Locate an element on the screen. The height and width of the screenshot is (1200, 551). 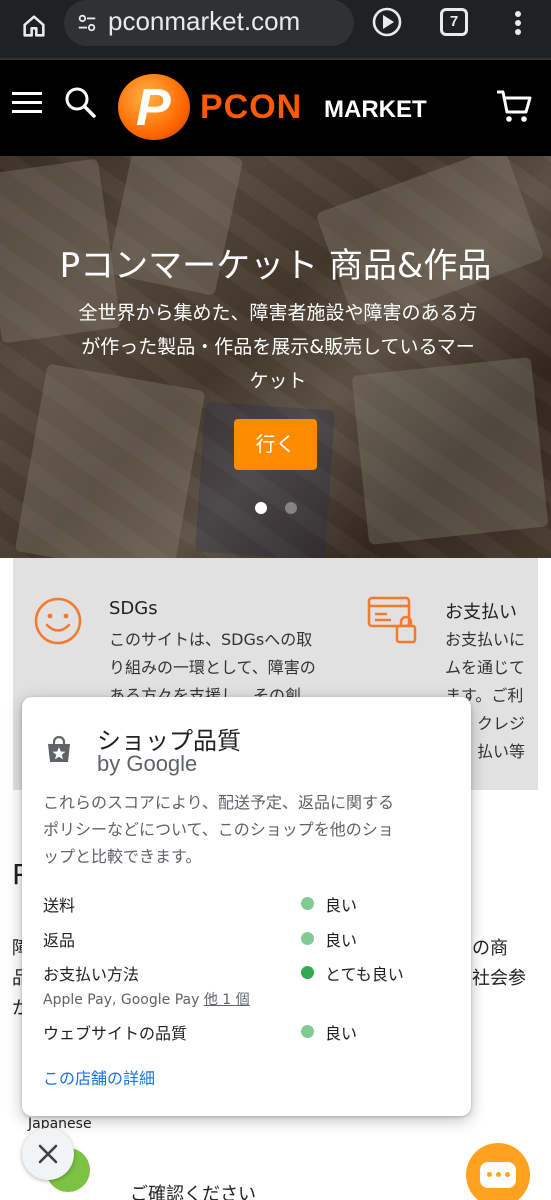
search-icon is located at coordinates (80, 102).